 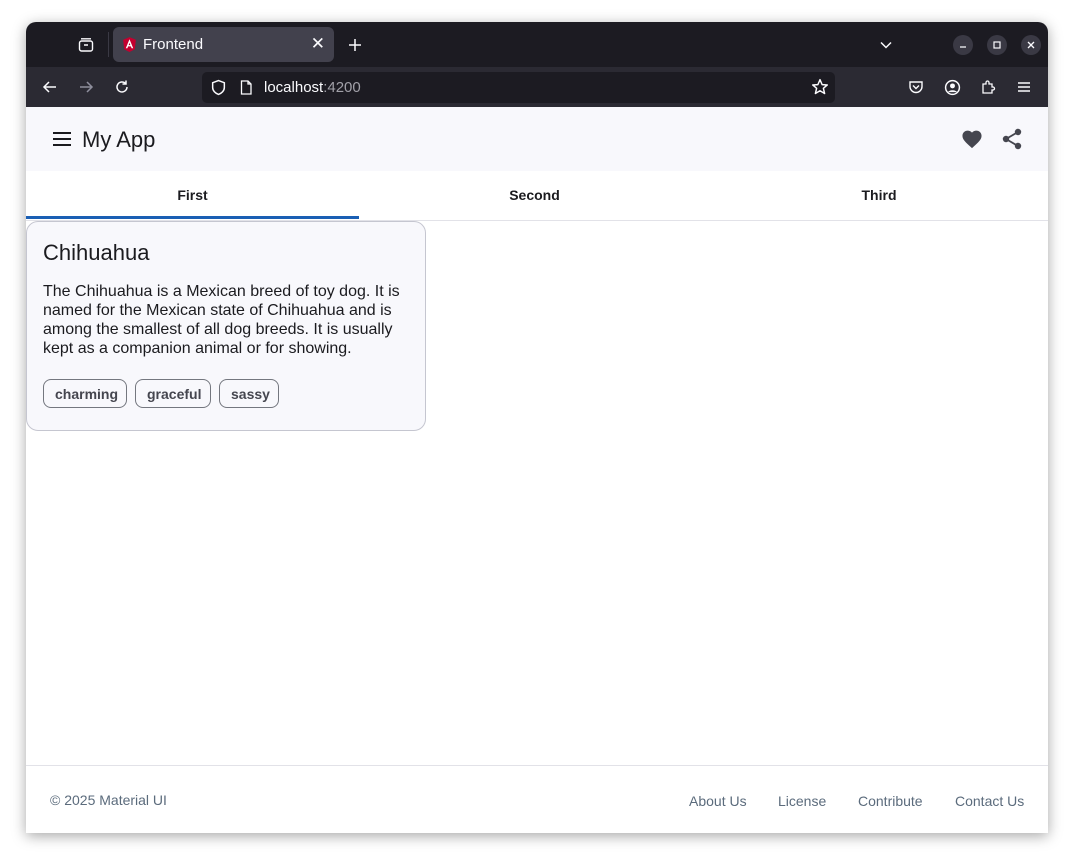 What do you see at coordinates (192, 195) in the screenshot?
I see `tab-first: First` at bounding box center [192, 195].